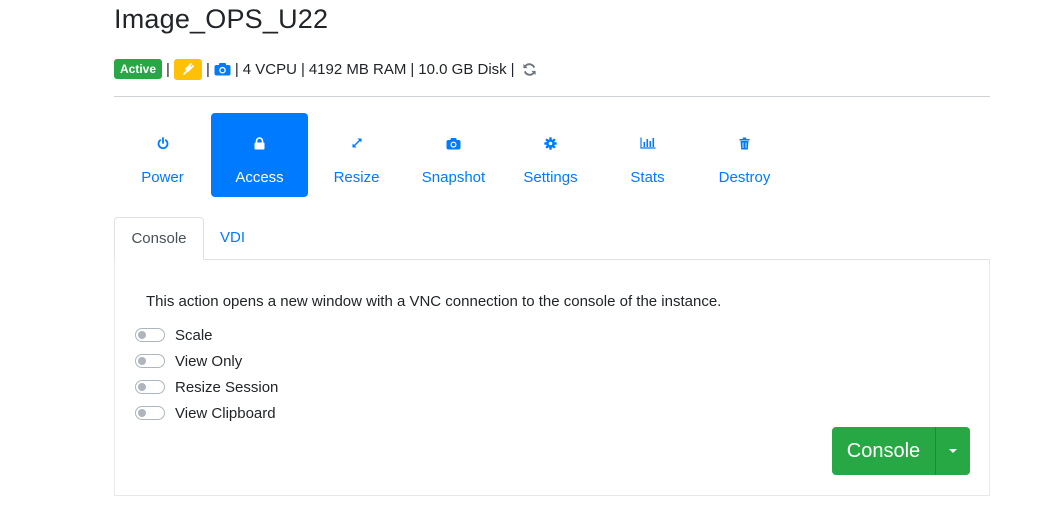 Image resolution: width=1052 pixels, height=522 pixels. I want to click on action-label: Destroy, so click(744, 177).